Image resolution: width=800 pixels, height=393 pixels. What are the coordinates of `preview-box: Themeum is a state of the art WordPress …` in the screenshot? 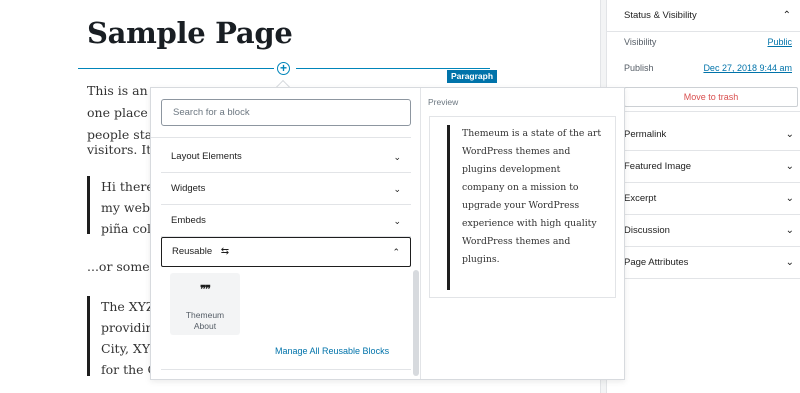 It's located at (522, 207).